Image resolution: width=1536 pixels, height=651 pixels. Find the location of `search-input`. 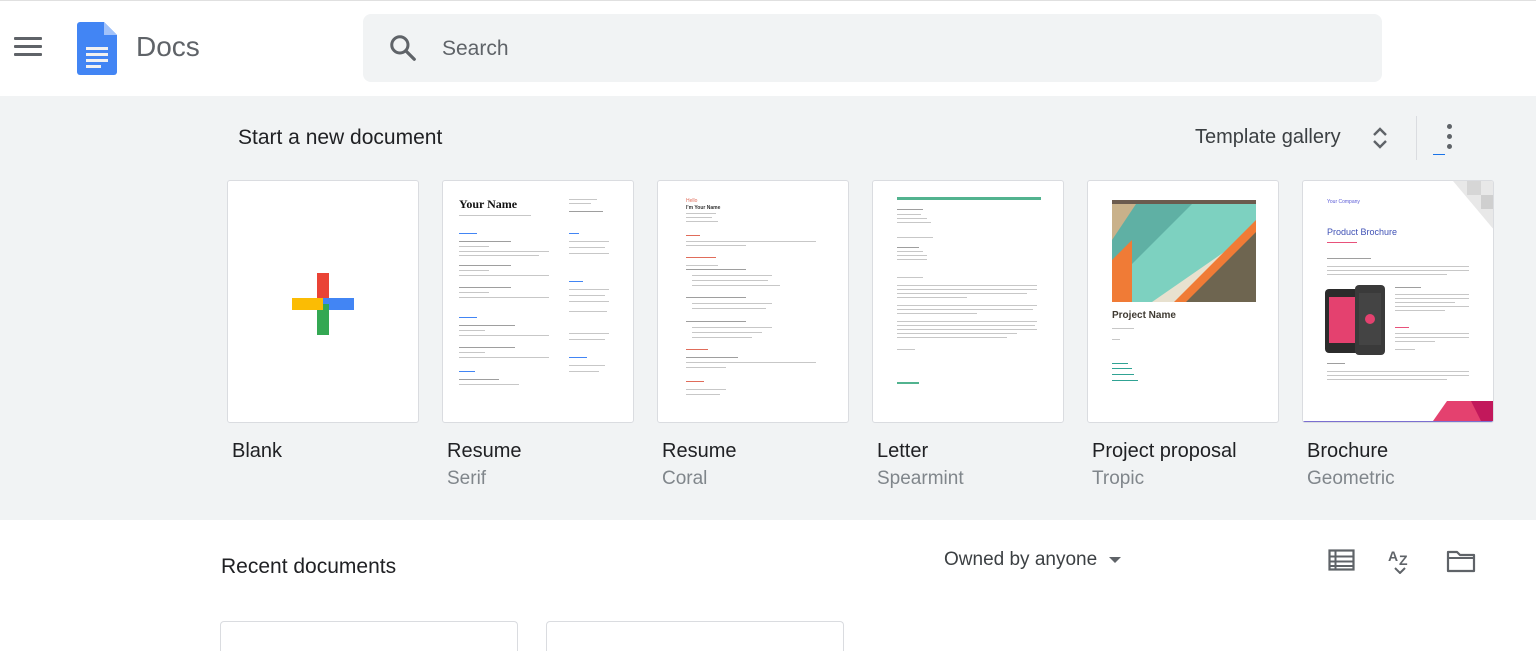

search-input is located at coordinates (892, 49).